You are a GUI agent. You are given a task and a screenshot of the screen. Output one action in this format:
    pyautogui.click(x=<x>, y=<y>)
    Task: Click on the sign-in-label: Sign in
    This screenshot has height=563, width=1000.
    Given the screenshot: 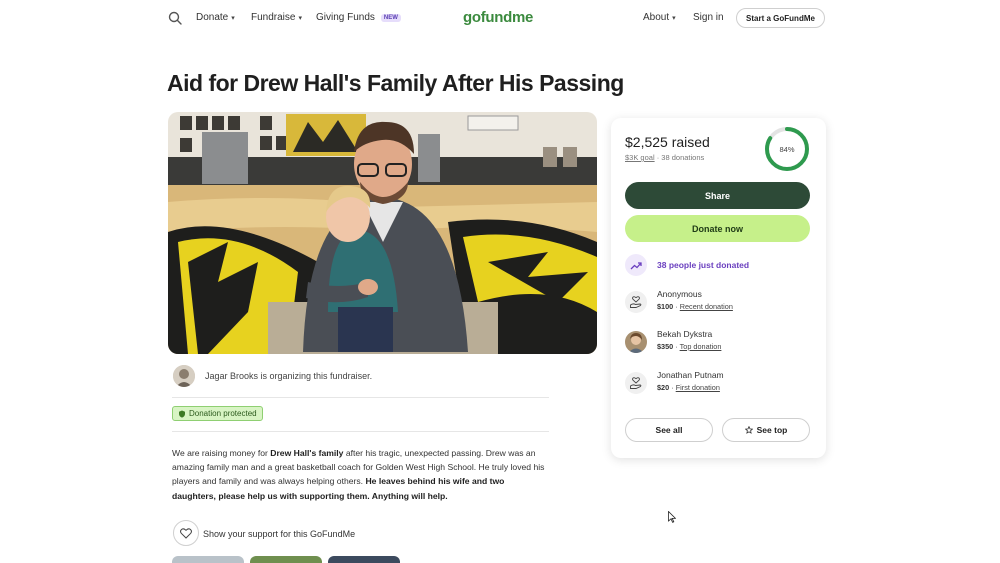 What is the action you would take?
    pyautogui.click(x=708, y=17)
    